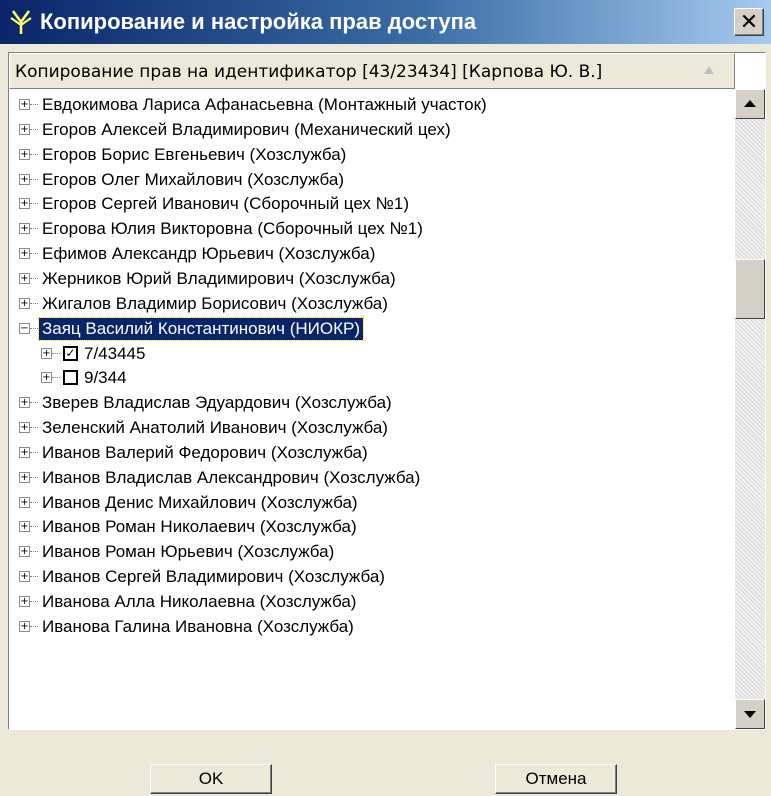 The width and height of the screenshot is (771, 796). Describe the element at coordinates (217, 403) in the screenshot. I see `employee-label: Зверев Владислав Эдуардович (Хозслужба)` at that location.